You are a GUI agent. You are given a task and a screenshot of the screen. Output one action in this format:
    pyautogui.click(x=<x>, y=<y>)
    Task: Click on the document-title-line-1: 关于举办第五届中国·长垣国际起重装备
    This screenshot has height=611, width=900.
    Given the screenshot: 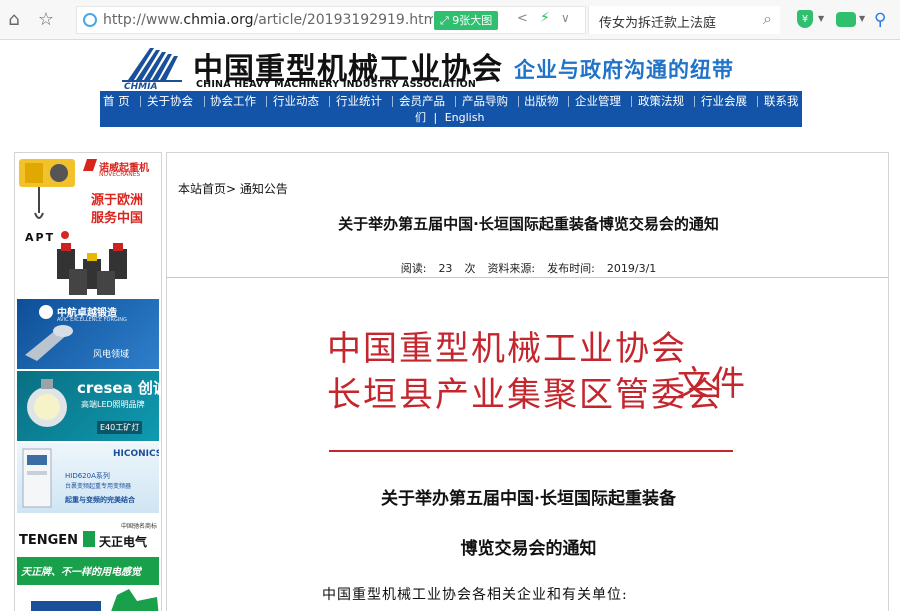 What is the action you would take?
    pyautogui.click(x=528, y=499)
    